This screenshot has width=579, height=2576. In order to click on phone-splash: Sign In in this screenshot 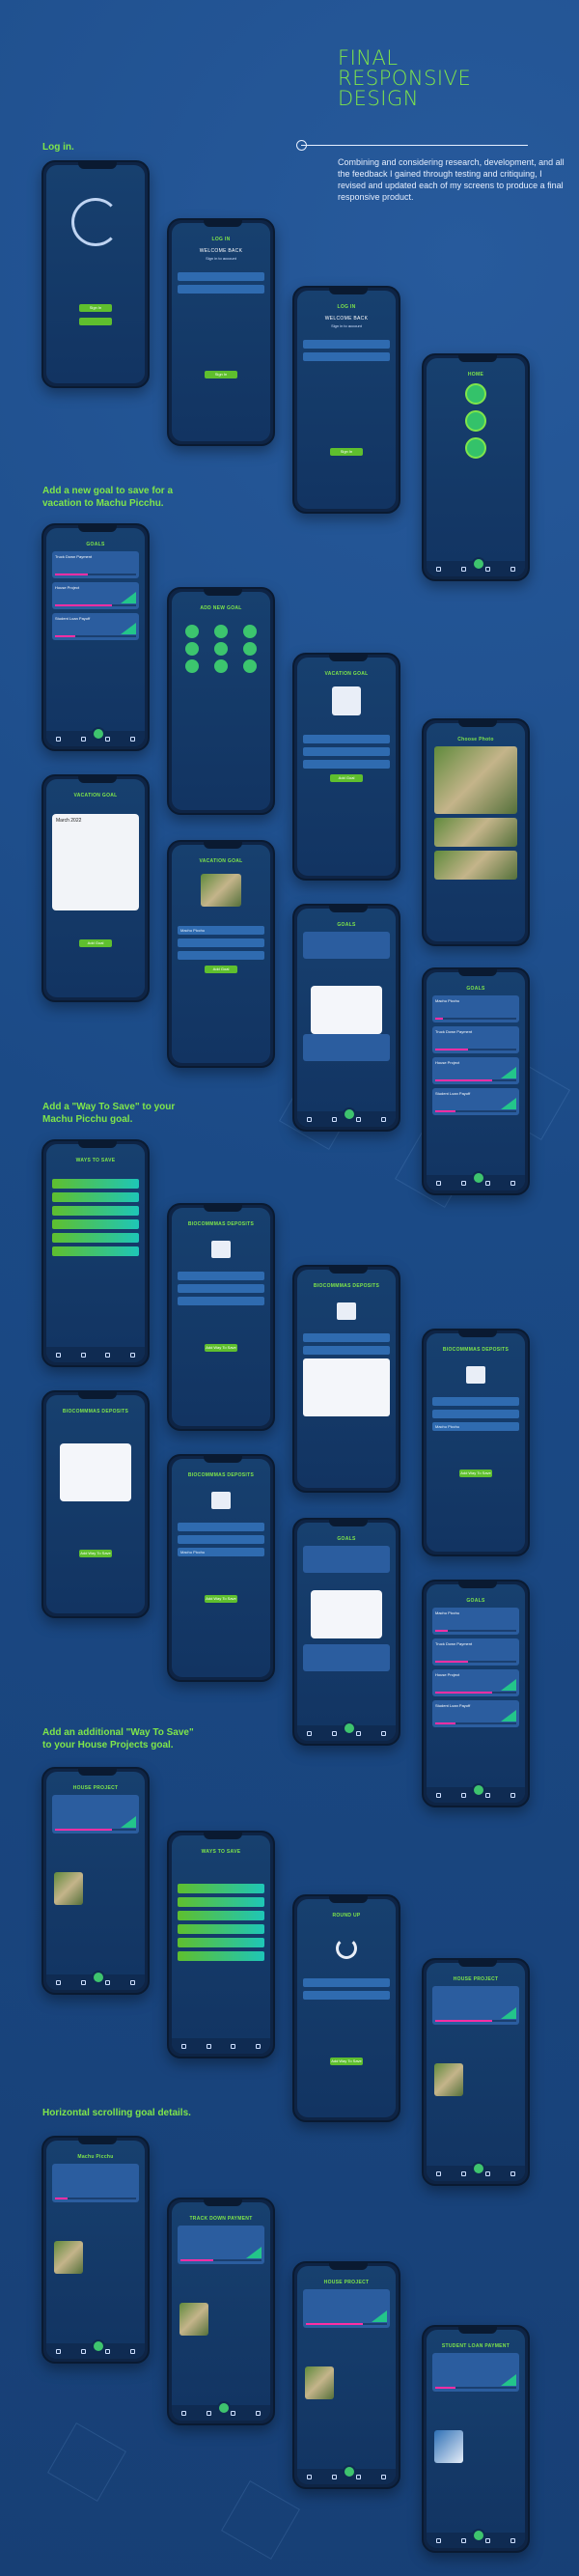, I will do `click(95, 274)`.